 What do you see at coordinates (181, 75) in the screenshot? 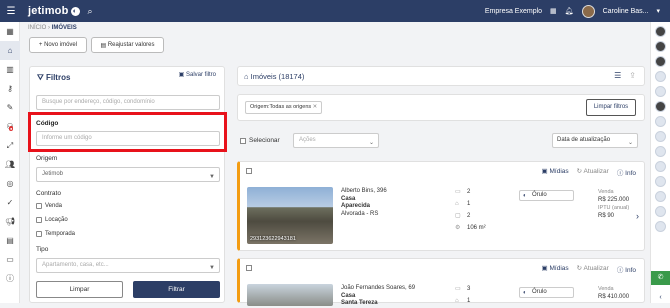
I see `save-icon: ▣` at bounding box center [181, 75].